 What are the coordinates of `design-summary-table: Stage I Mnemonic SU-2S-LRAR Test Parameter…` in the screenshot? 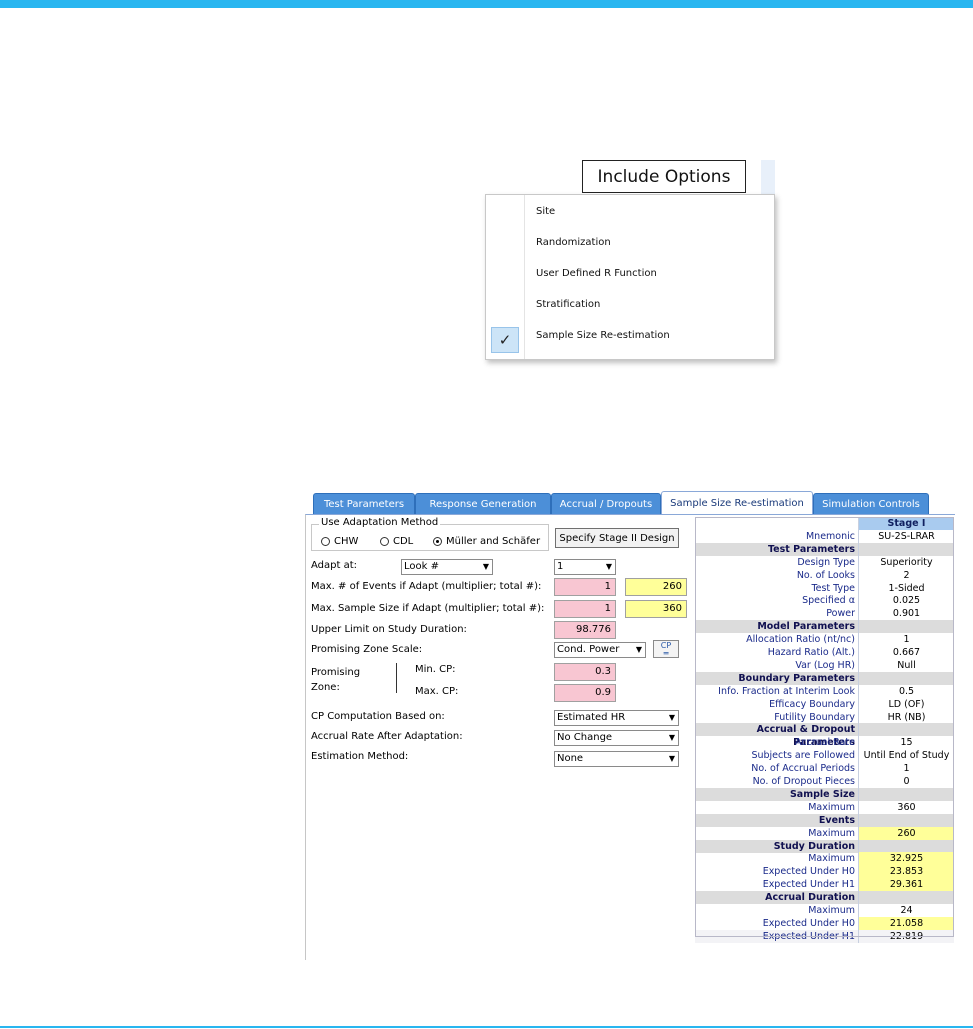 It's located at (824, 730).